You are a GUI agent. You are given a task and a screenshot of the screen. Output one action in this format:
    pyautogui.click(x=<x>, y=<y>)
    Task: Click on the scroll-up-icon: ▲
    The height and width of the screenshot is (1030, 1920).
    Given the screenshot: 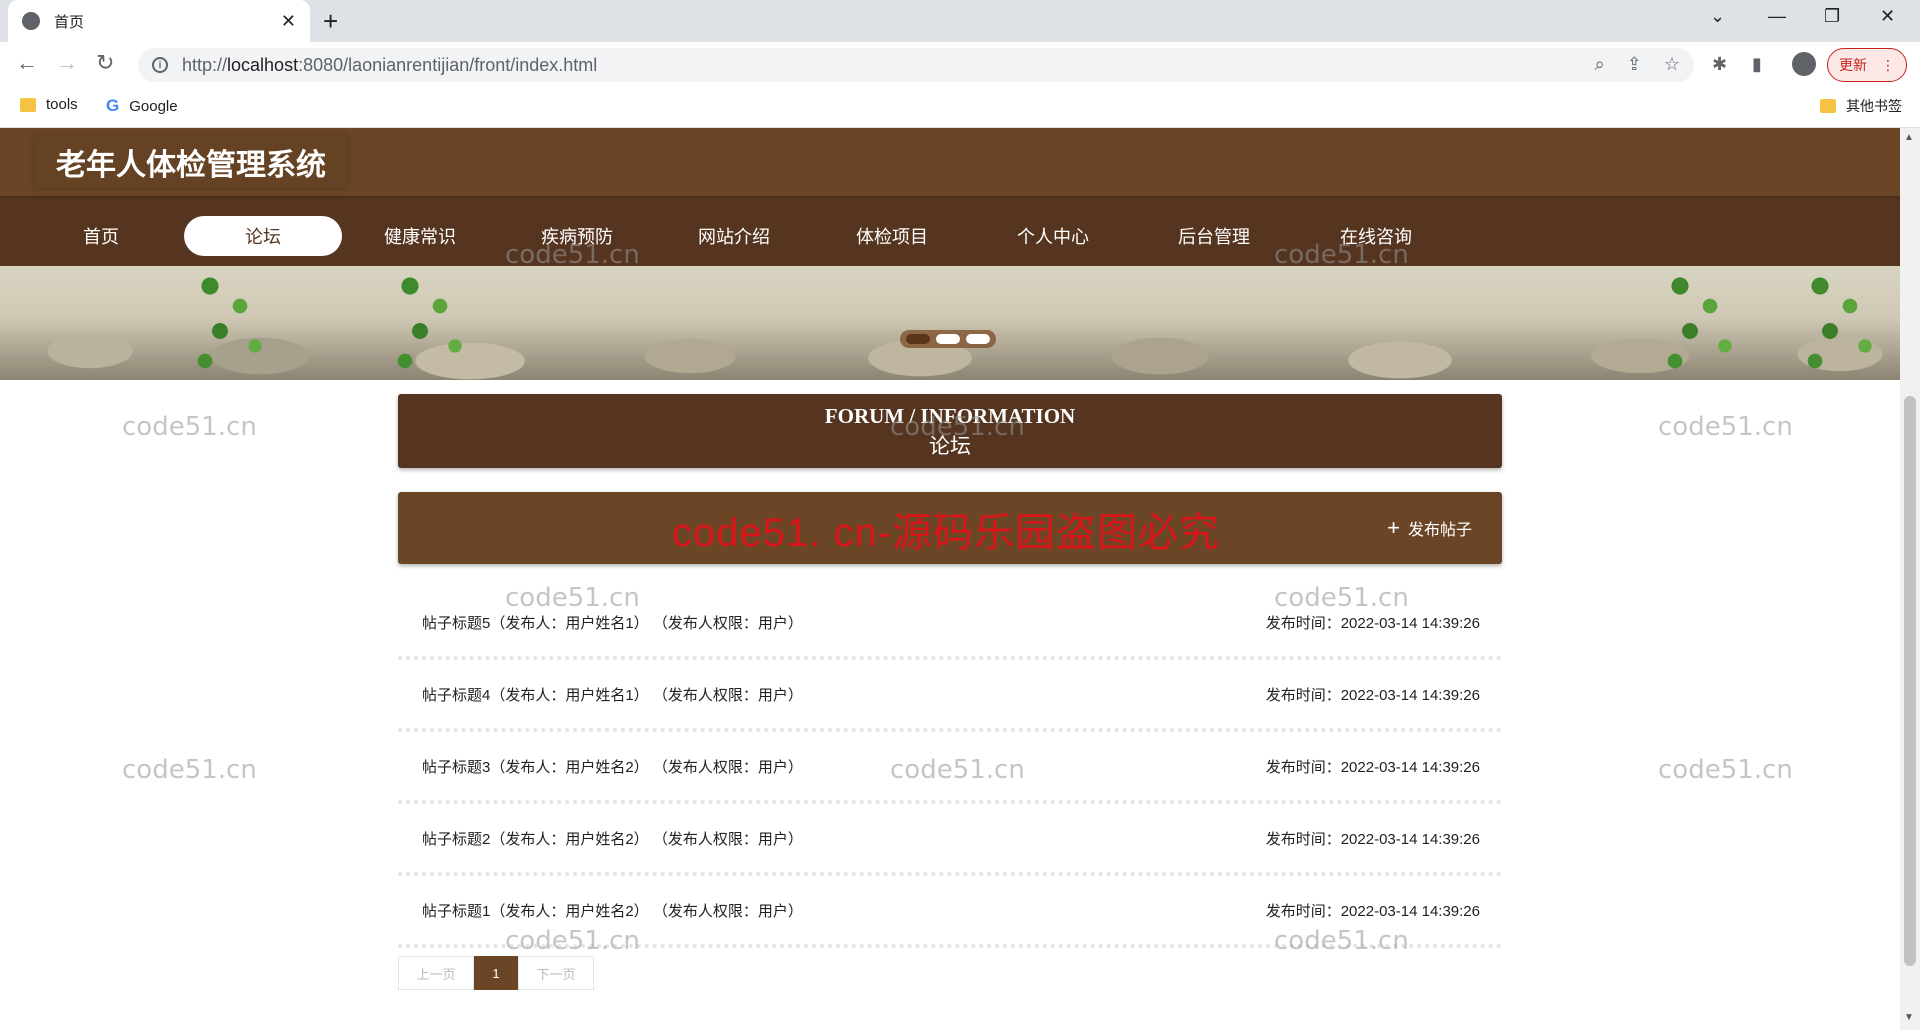 What is the action you would take?
    pyautogui.click(x=1909, y=137)
    